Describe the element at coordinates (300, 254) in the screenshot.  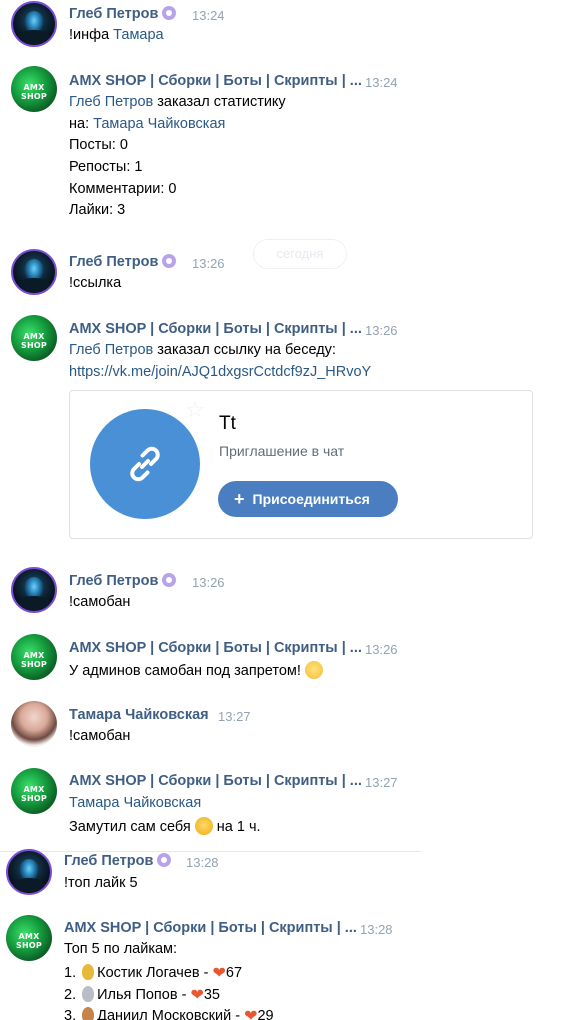
I see `date-separator: сегодня` at that location.